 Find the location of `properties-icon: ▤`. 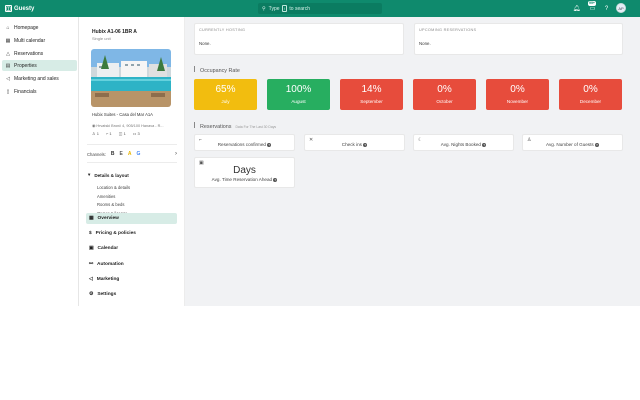

properties-icon: ▤ is located at coordinates (8, 65).